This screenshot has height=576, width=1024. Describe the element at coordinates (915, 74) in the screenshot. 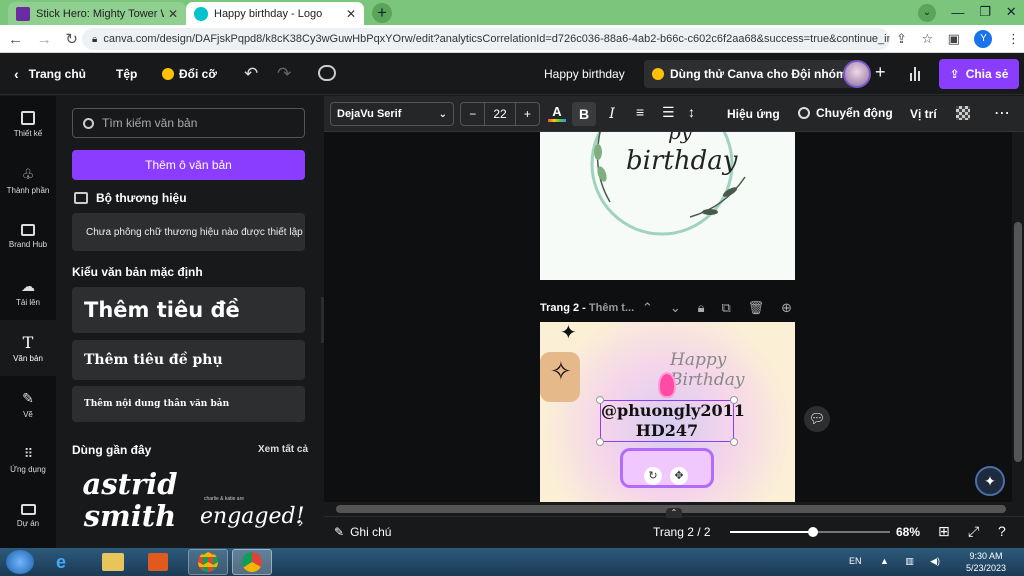

I see `insights-icon` at that location.